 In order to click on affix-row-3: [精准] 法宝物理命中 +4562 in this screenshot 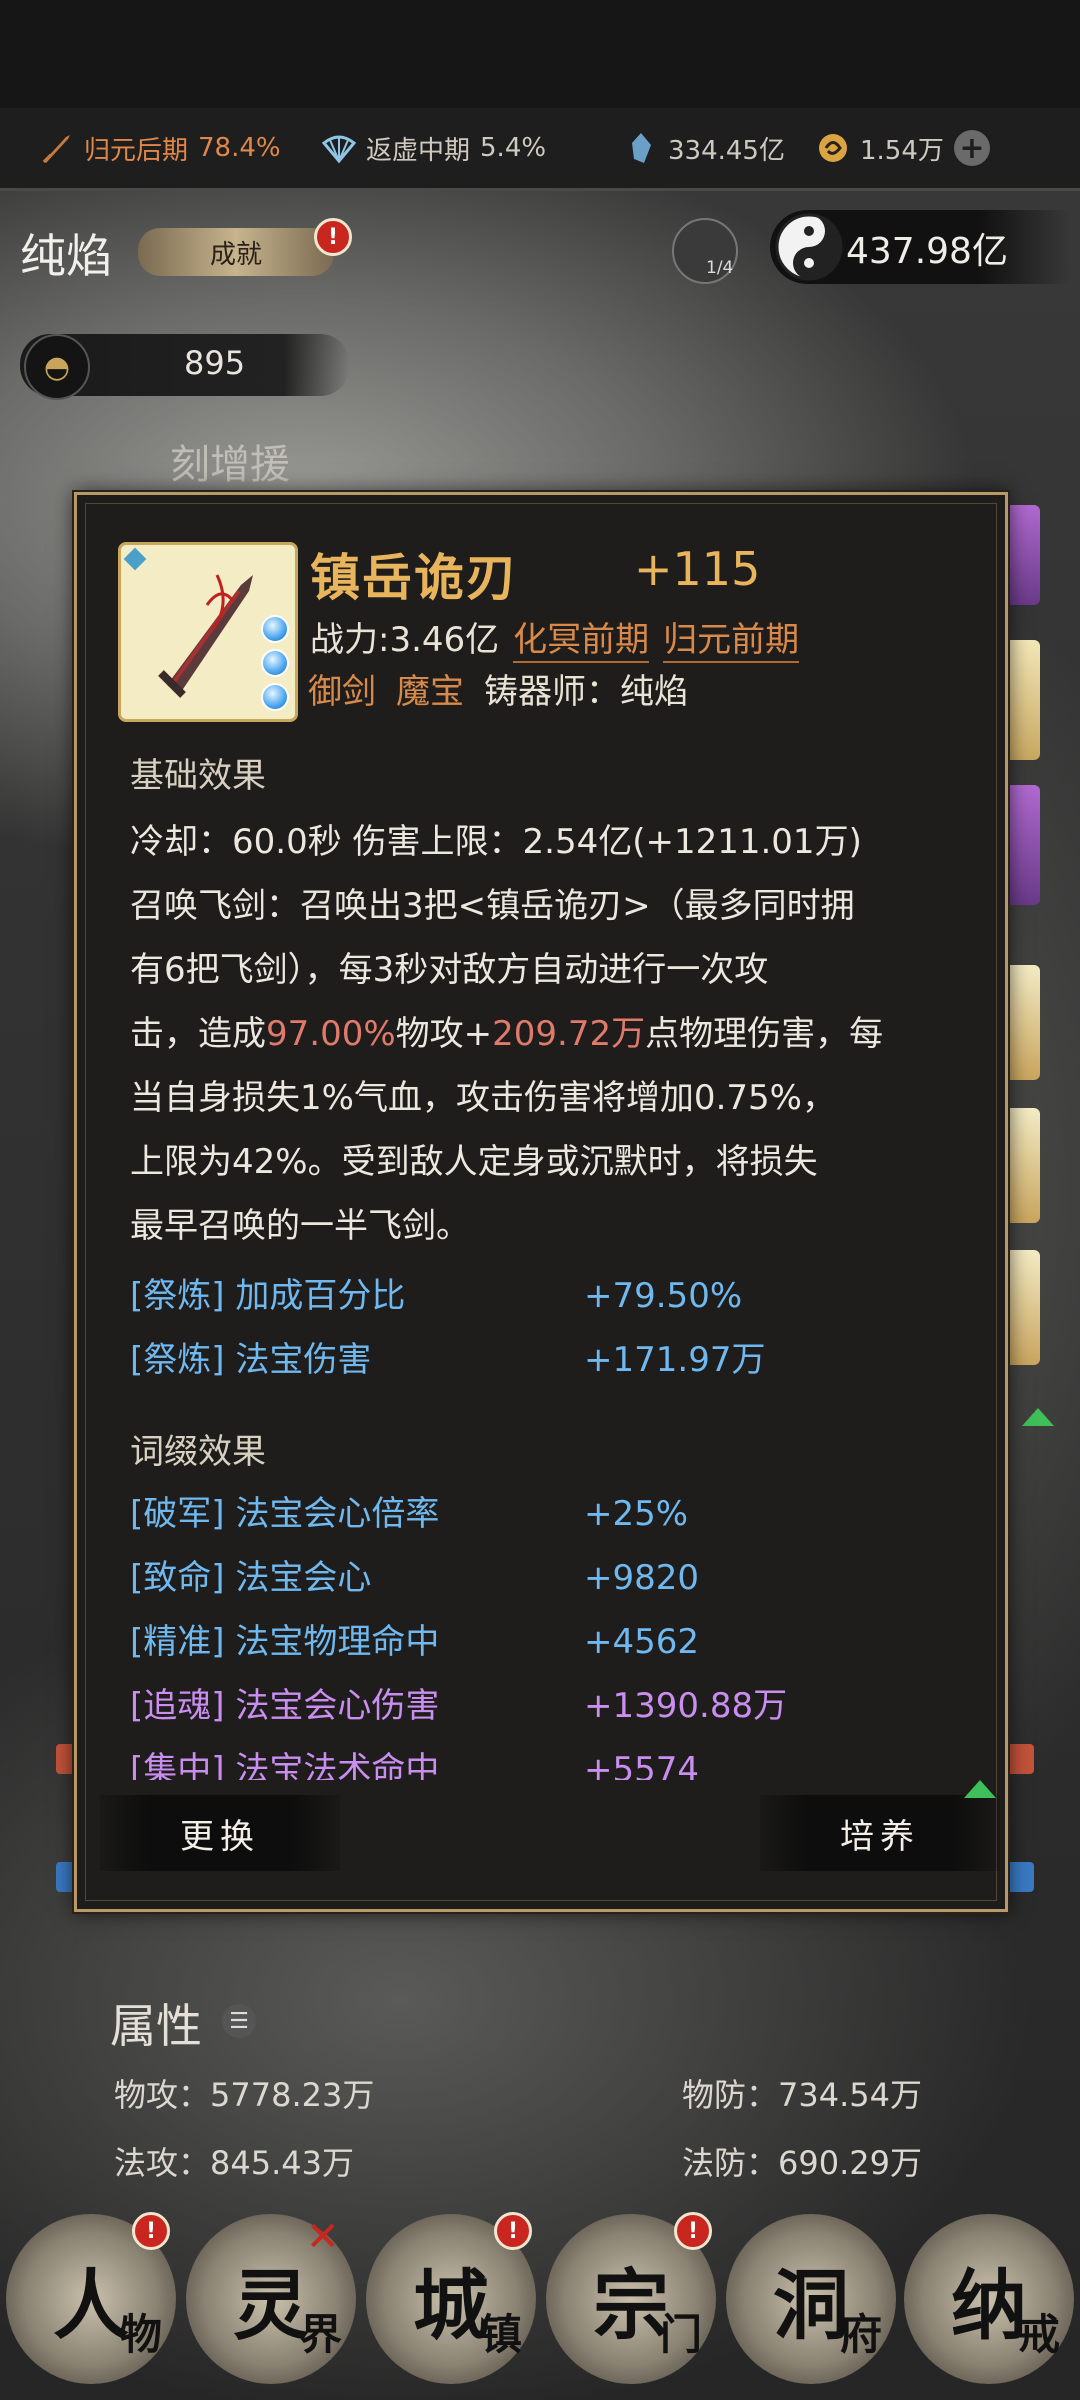, I will do `click(415, 1642)`.